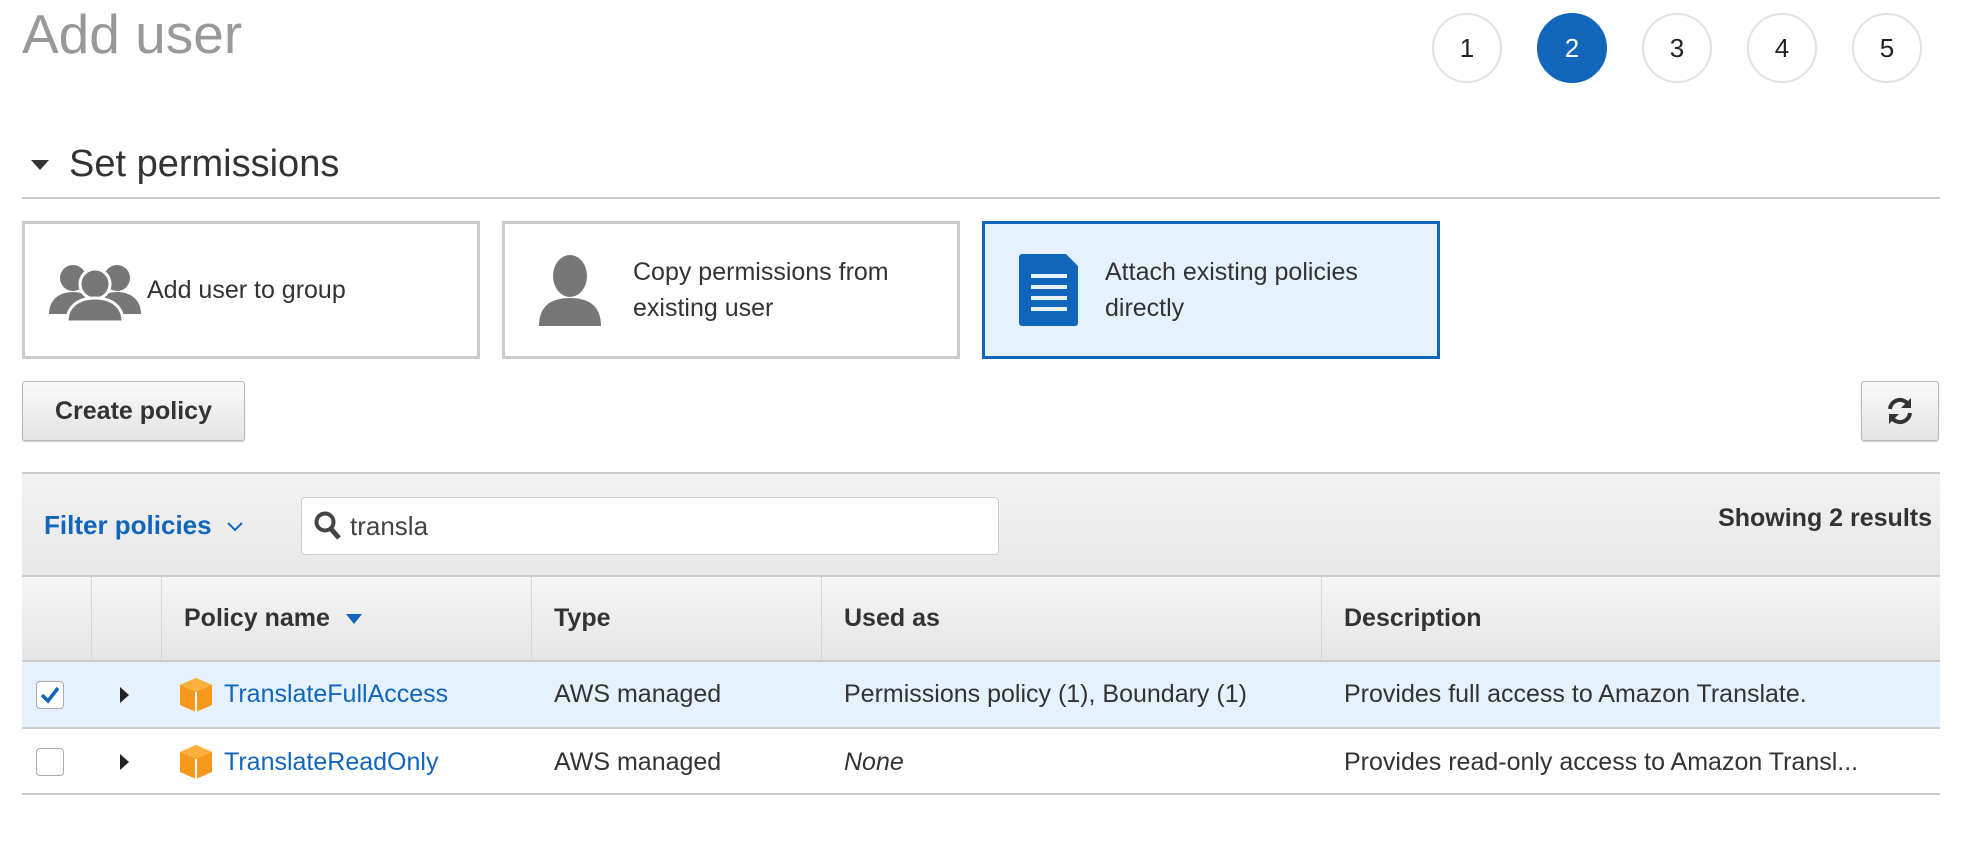 The width and height of the screenshot is (1962, 868). I want to click on policy-name-link: TranslateFullAccess, so click(336, 694).